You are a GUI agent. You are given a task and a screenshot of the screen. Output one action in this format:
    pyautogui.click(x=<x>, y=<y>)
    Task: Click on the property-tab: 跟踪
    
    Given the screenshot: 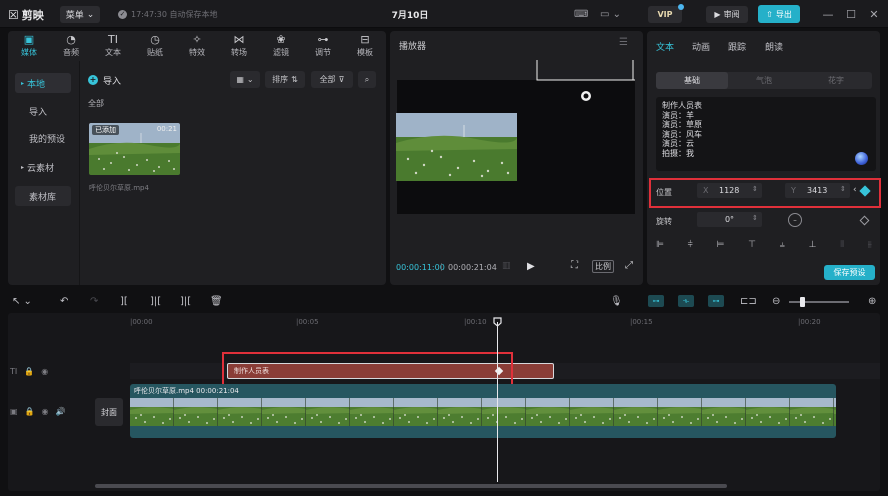 What is the action you would take?
    pyautogui.click(x=737, y=46)
    